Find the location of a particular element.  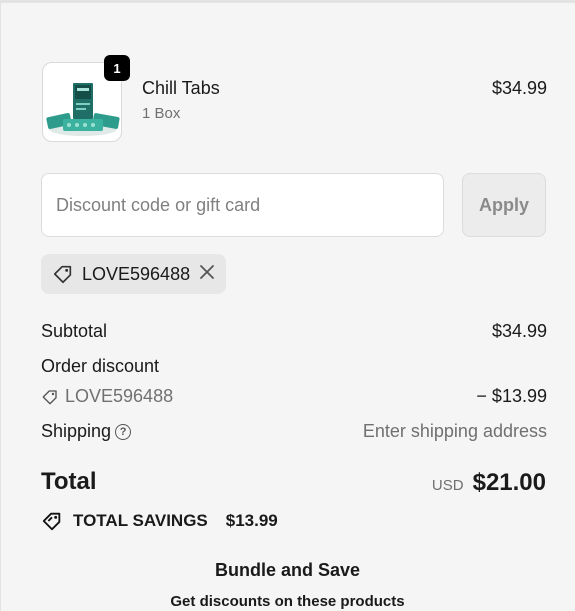

bundle-subheading: Get discounts on these products is located at coordinates (287, 601).